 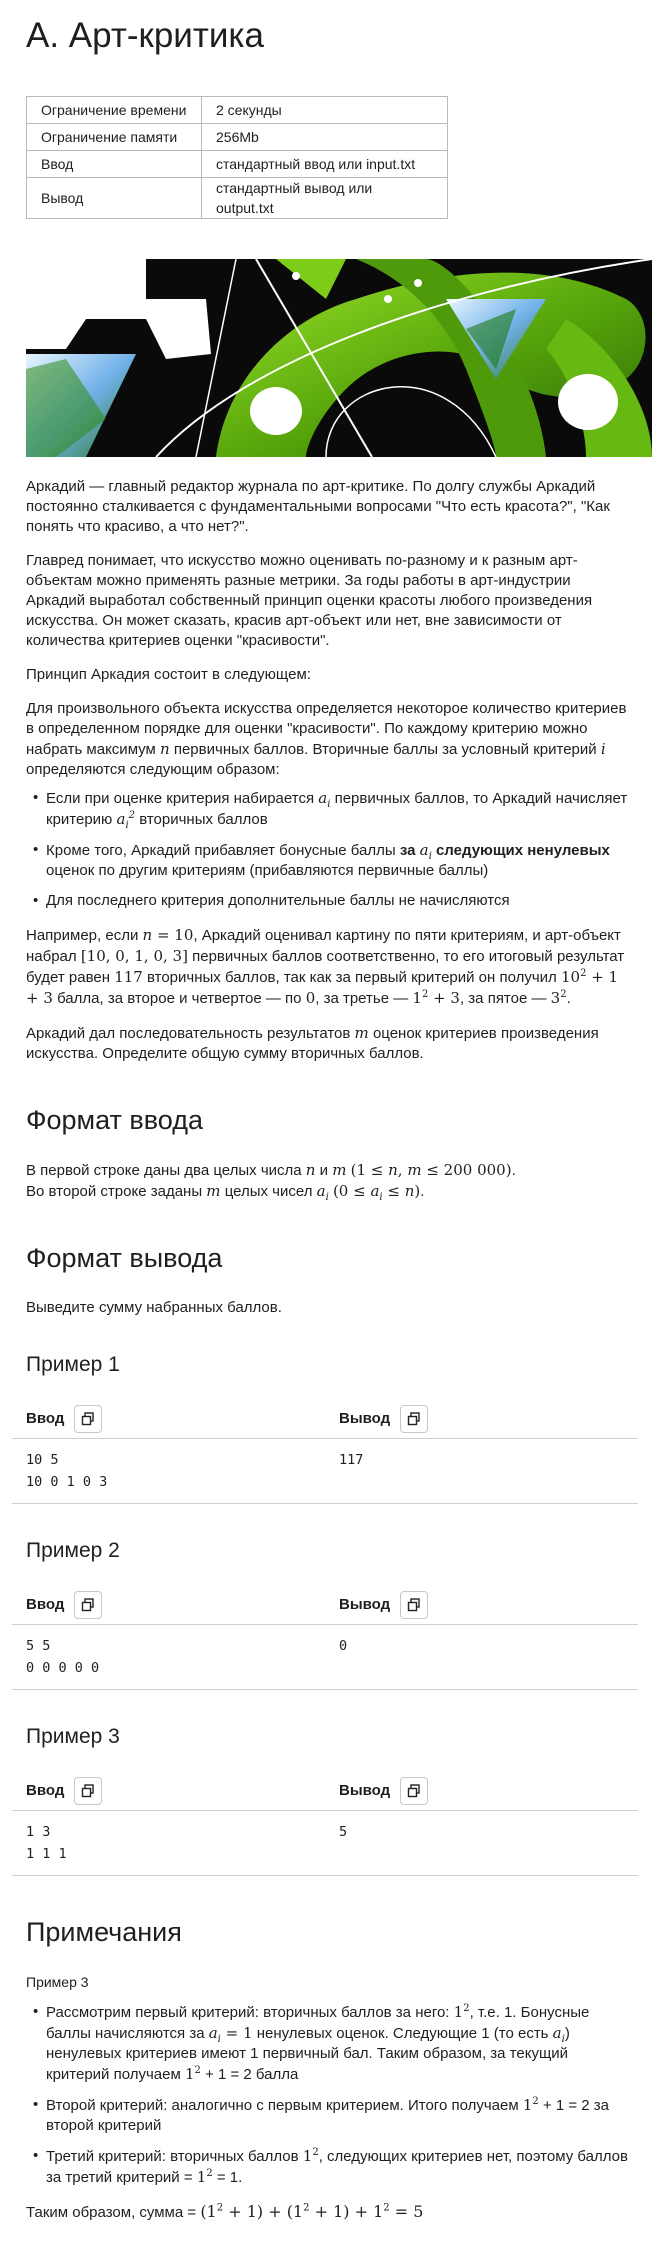 I want to click on text-fragment: ненулевых оценок. Следующие 1 (то есть, so click(x=402, y=2033).